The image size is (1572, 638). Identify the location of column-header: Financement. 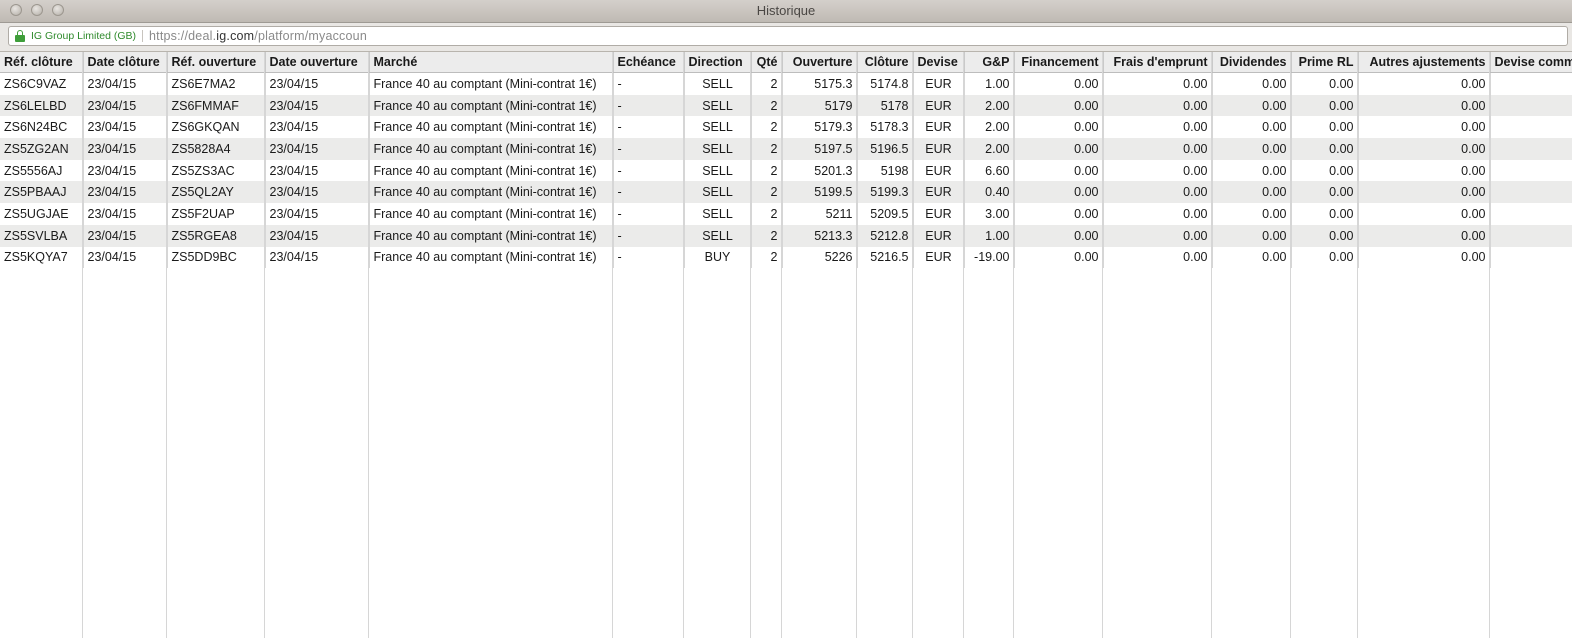
(1059, 62).